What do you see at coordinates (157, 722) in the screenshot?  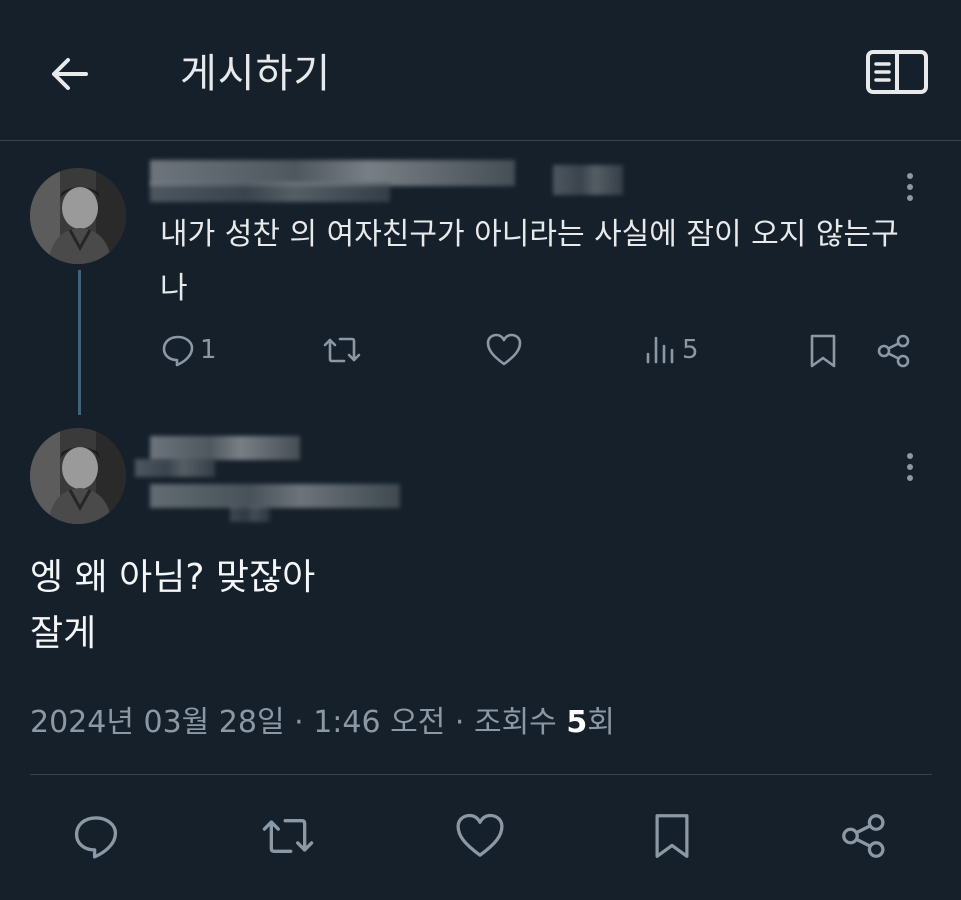 I see `tweet-date: 2024년 03월 28일` at bounding box center [157, 722].